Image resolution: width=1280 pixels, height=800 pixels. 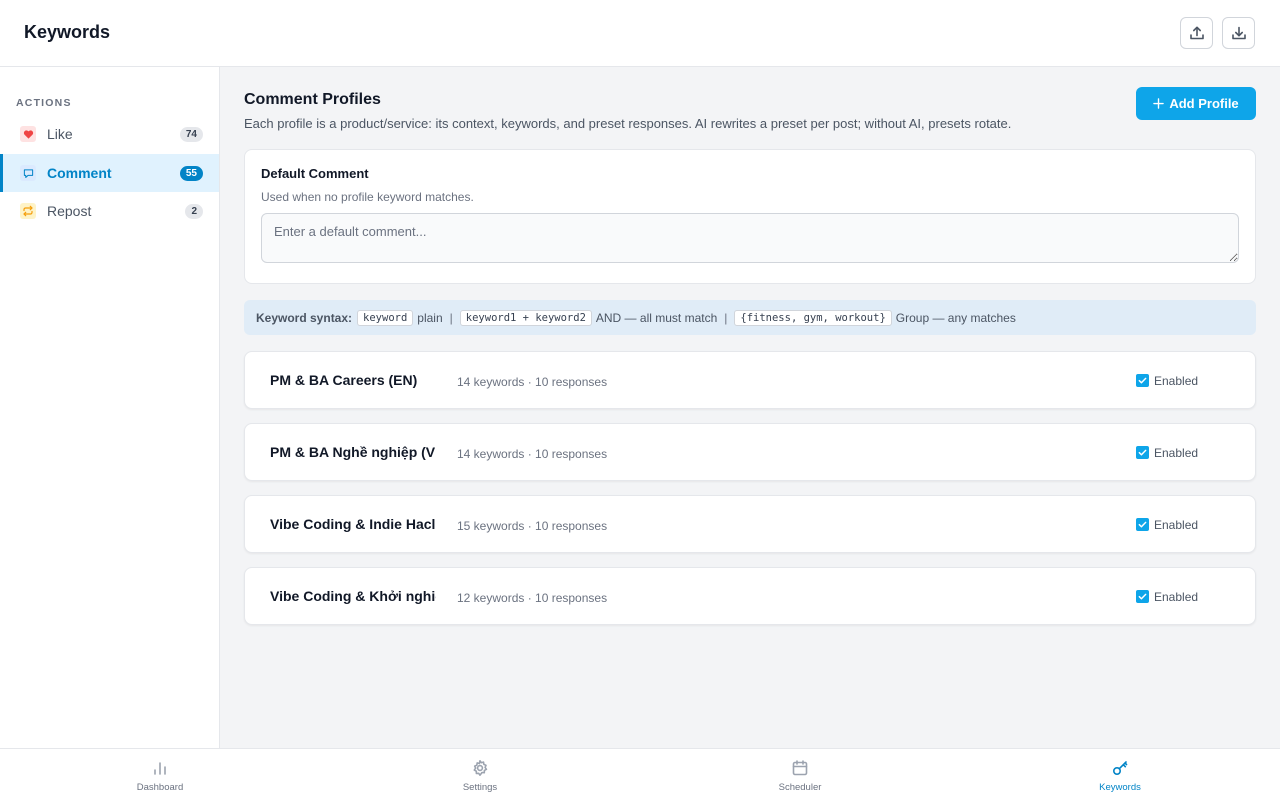 What do you see at coordinates (1204, 103) in the screenshot?
I see `add-profile-label: Add Profile` at bounding box center [1204, 103].